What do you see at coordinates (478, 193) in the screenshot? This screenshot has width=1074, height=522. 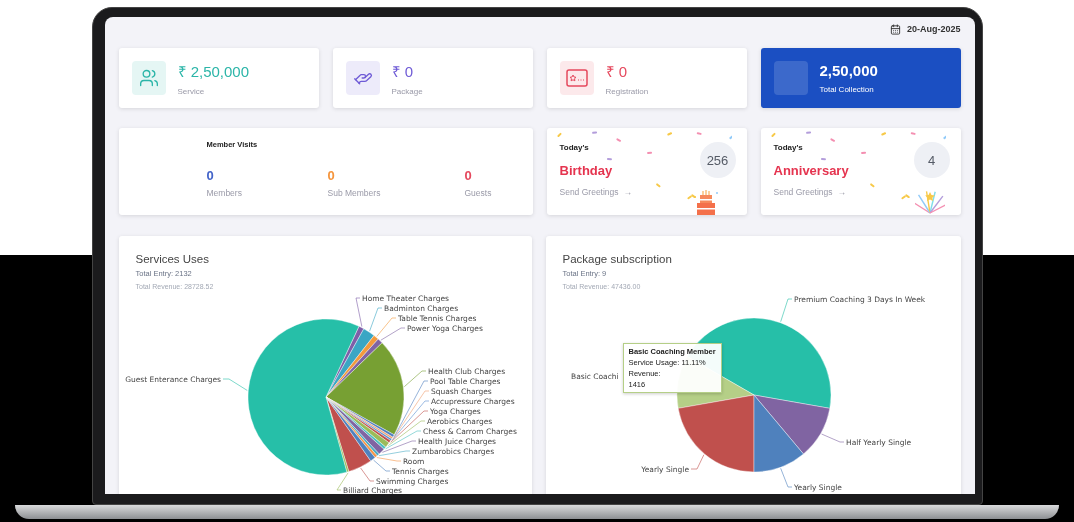 I see `stat-label: Guests` at bounding box center [478, 193].